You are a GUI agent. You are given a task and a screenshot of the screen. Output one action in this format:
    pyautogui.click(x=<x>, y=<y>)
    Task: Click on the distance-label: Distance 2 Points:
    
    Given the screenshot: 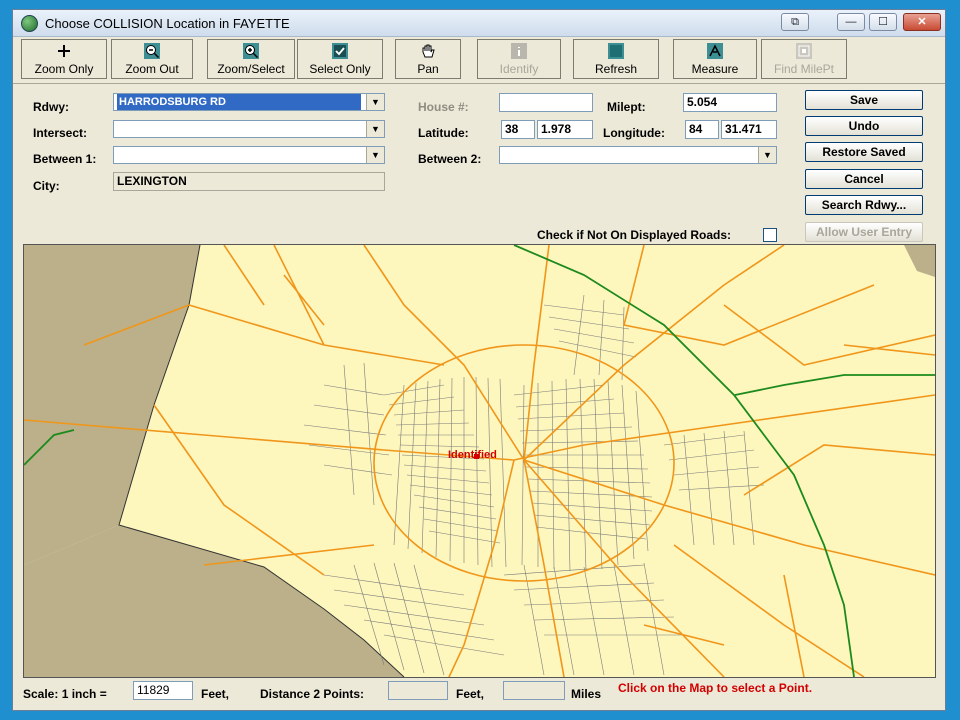 What is the action you would take?
    pyautogui.click(x=312, y=694)
    